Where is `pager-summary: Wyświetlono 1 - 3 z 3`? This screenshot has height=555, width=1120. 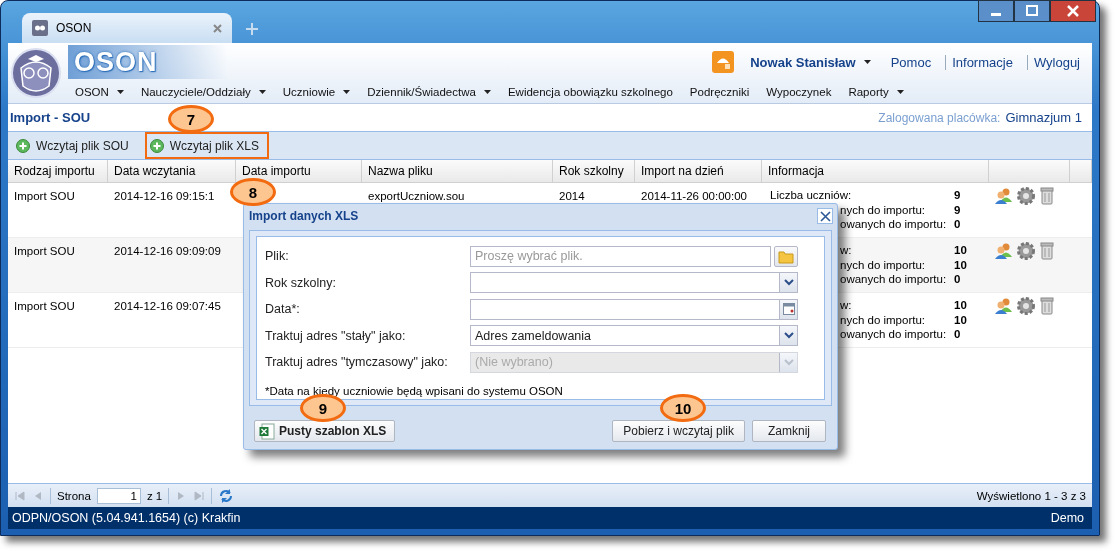 pager-summary: Wyświetlono 1 - 3 z 3 is located at coordinates (1031, 495).